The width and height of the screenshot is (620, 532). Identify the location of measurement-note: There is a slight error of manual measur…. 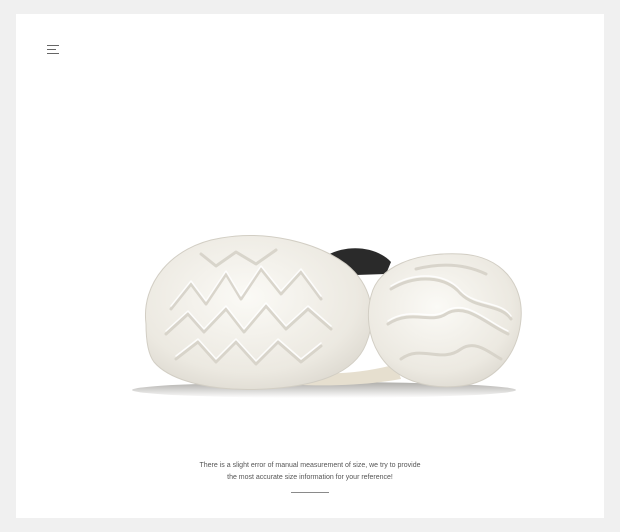
(310, 472).